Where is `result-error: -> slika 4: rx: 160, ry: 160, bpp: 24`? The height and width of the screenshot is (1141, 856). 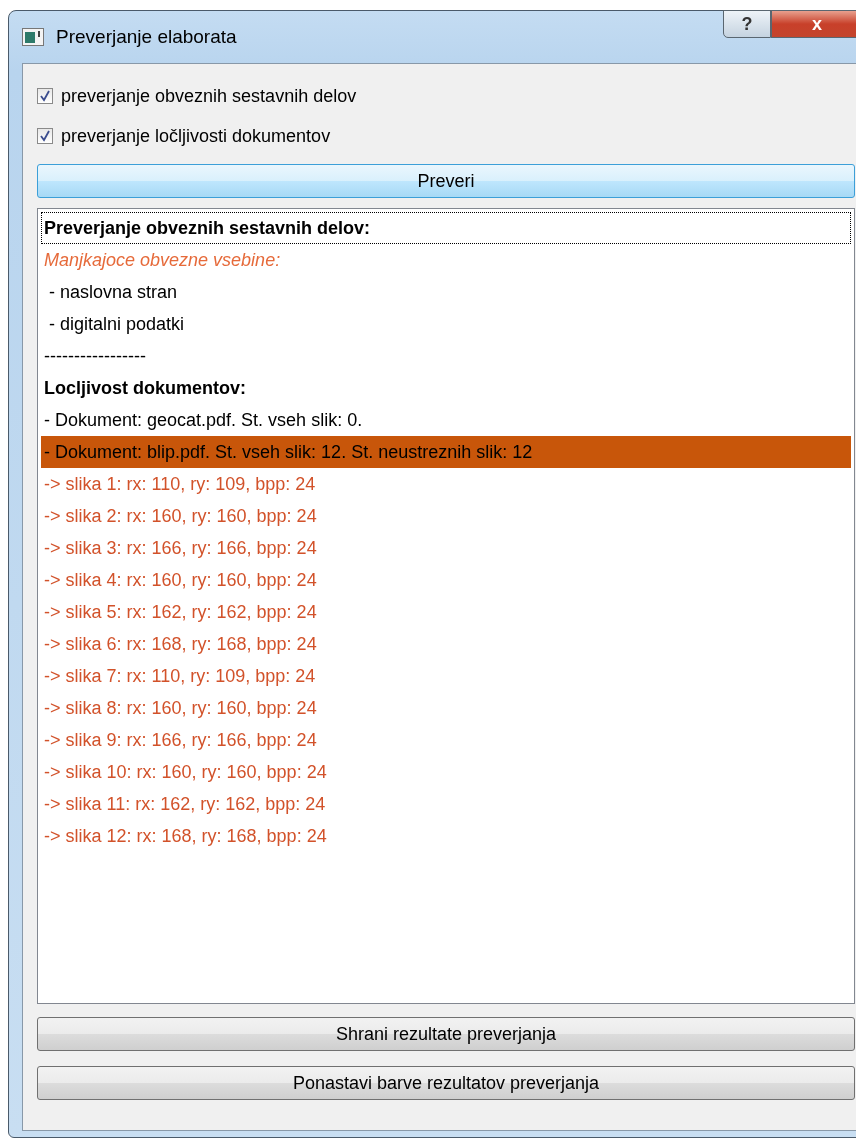 result-error: -> slika 4: rx: 160, ry: 160, bpp: 24 is located at coordinates (446, 580).